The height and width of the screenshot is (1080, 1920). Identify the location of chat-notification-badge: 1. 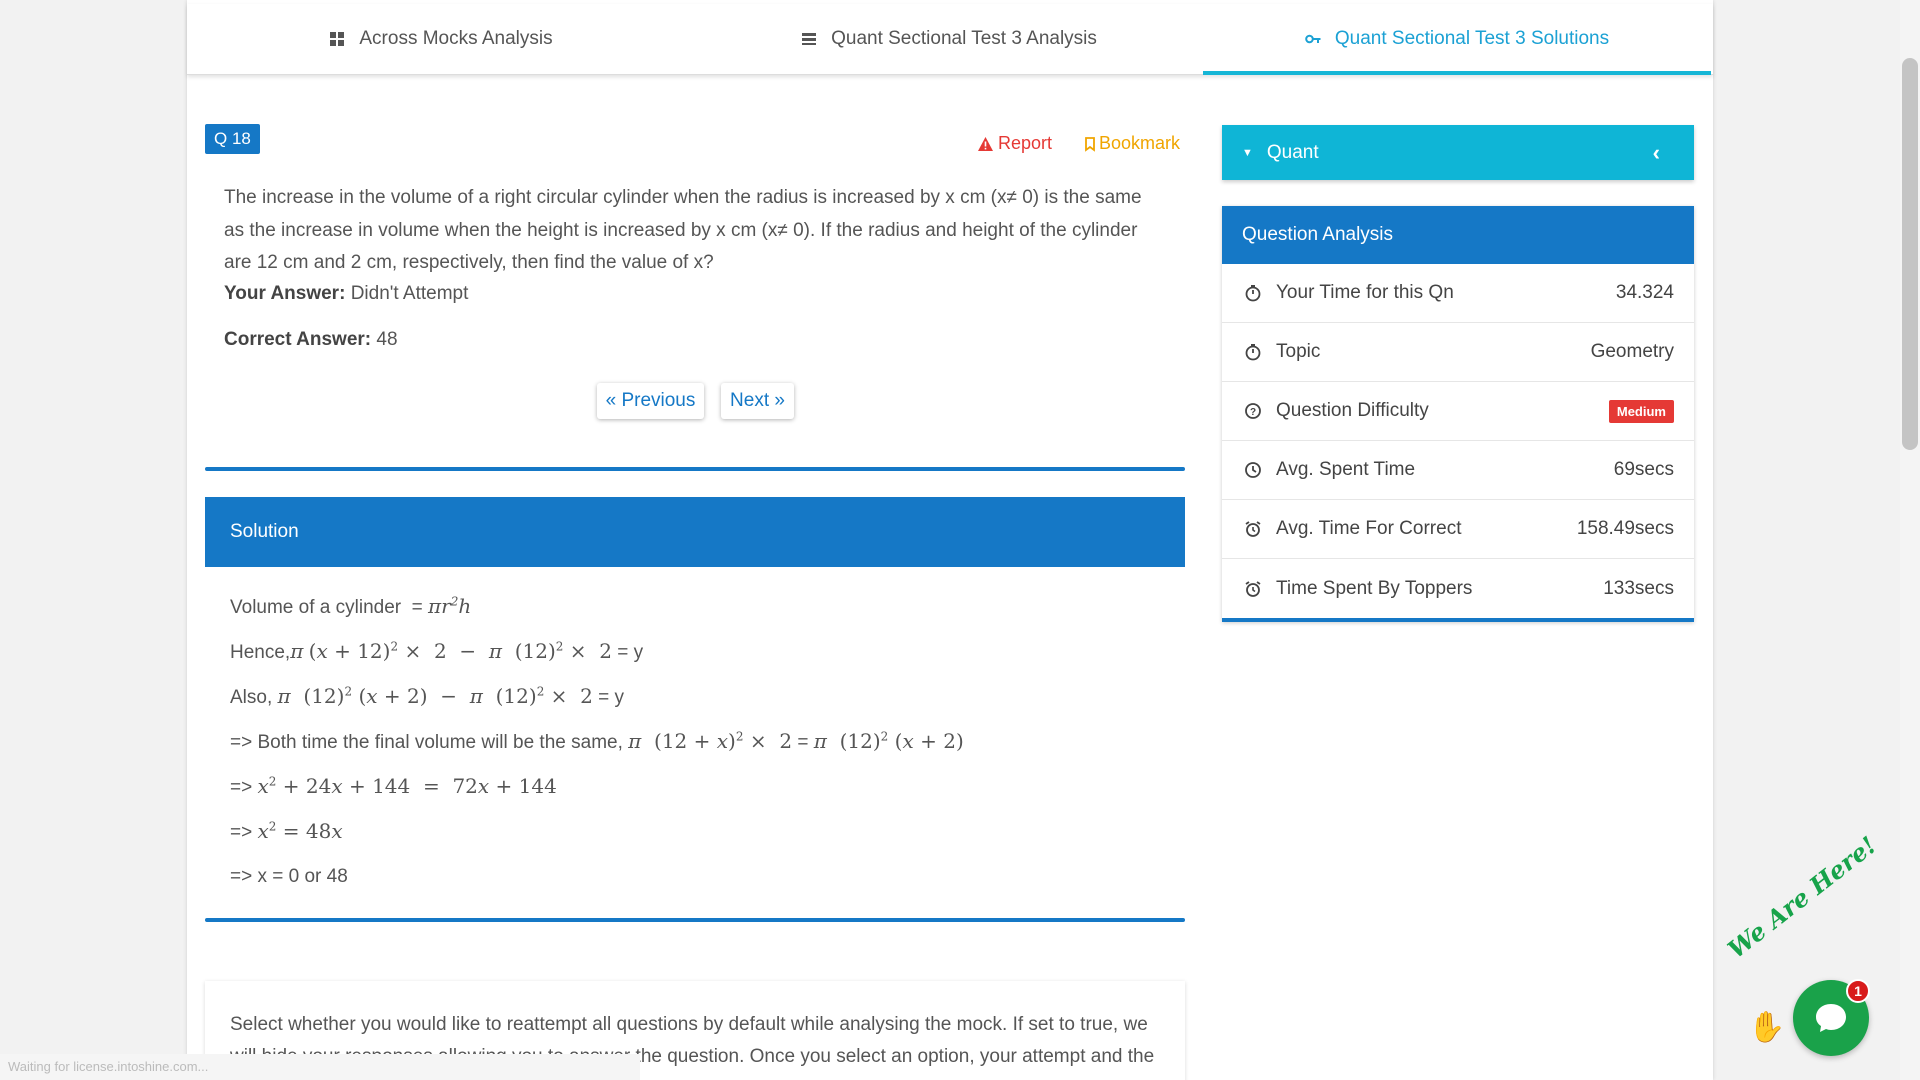
(1858, 991).